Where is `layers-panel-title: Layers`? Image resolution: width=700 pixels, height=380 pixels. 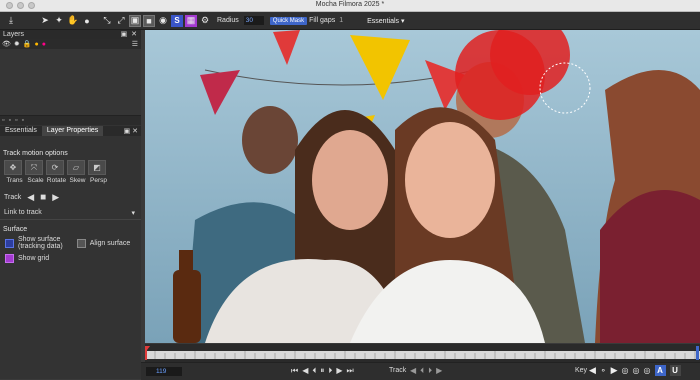 layers-panel-title: Layers is located at coordinates (14, 34).